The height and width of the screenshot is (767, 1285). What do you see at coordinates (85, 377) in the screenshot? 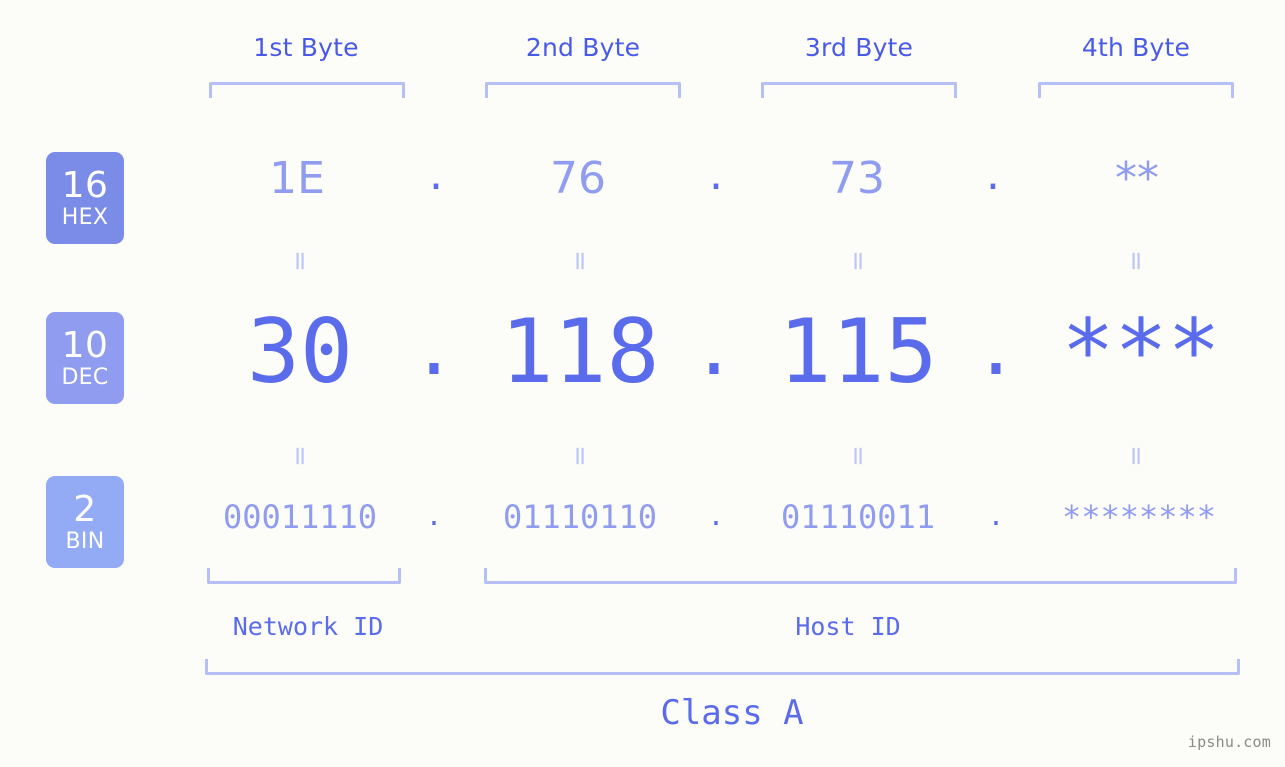
I see `base-badge-dec-label: DEC` at bounding box center [85, 377].